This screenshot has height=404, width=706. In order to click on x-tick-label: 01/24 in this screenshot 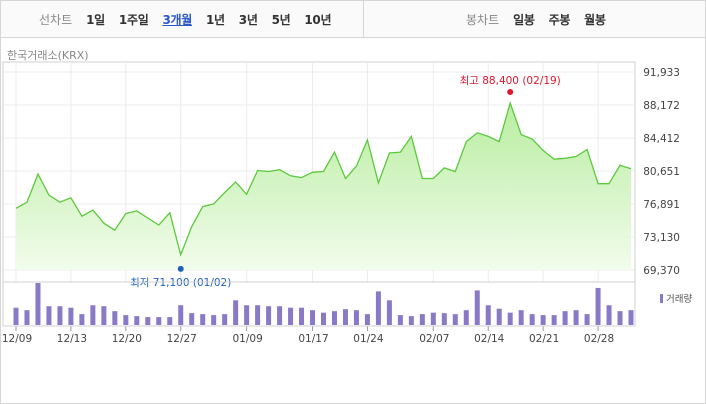, I will do `click(368, 339)`.